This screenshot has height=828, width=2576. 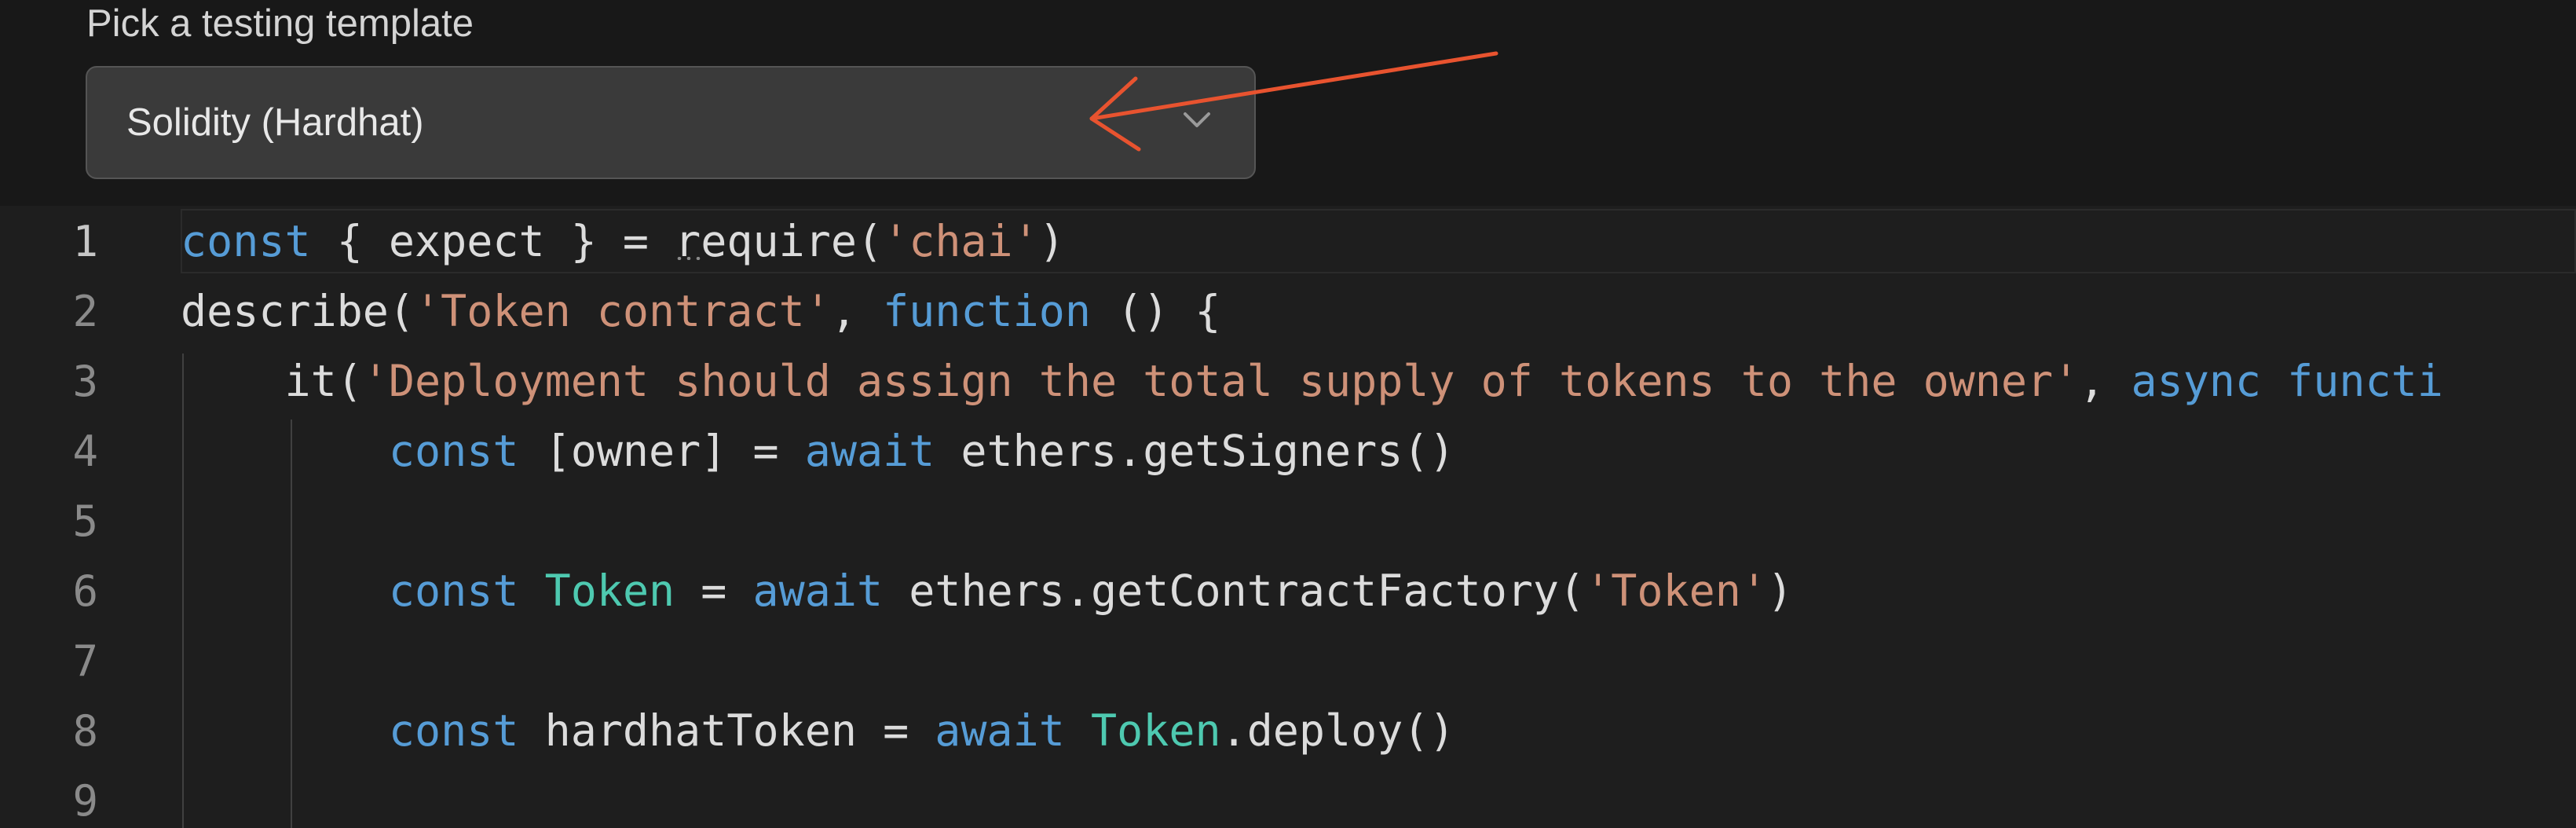 What do you see at coordinates (623, 311) in the screenshot?
I see `code-token: 'Token contract'` at bounding box center [623, 311].